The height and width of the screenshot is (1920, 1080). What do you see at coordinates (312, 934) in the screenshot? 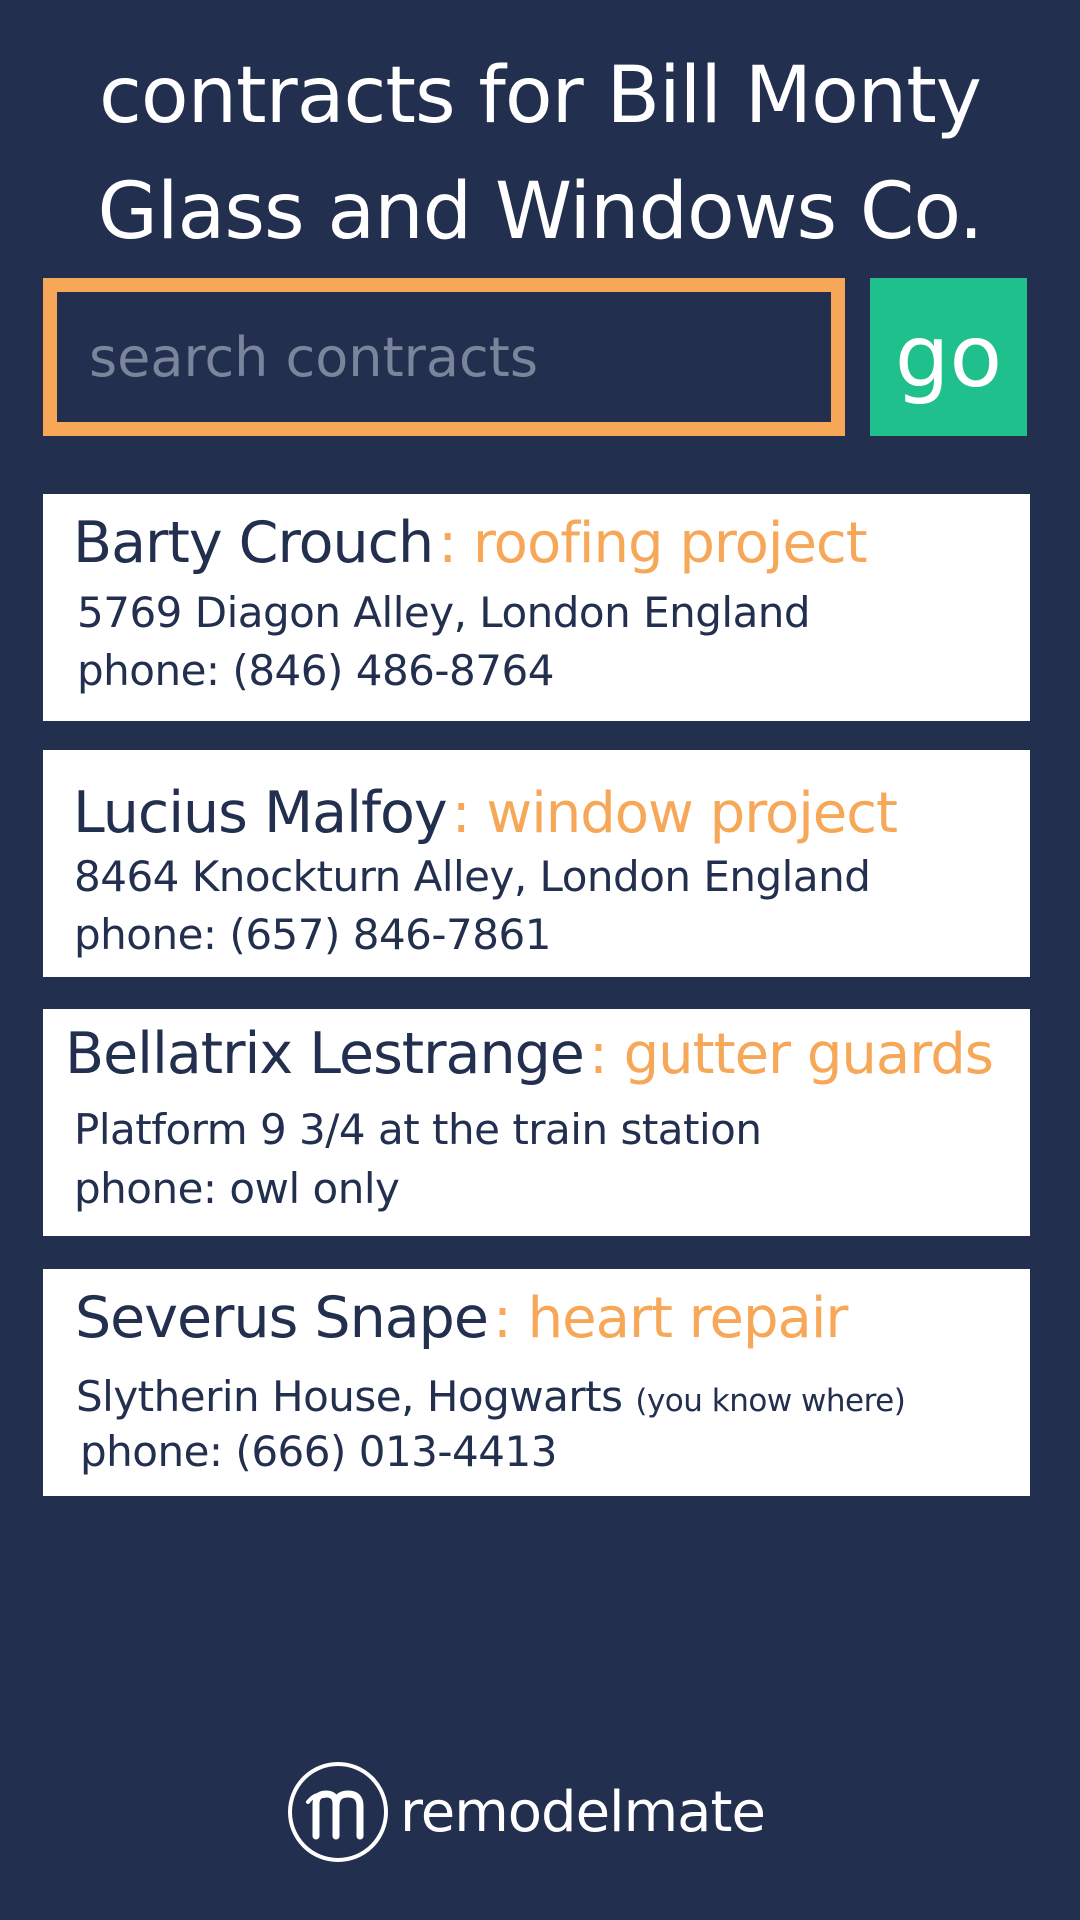
I see `contract-phone: phone: (657) 846-7861` at bounding box center [312, 934].